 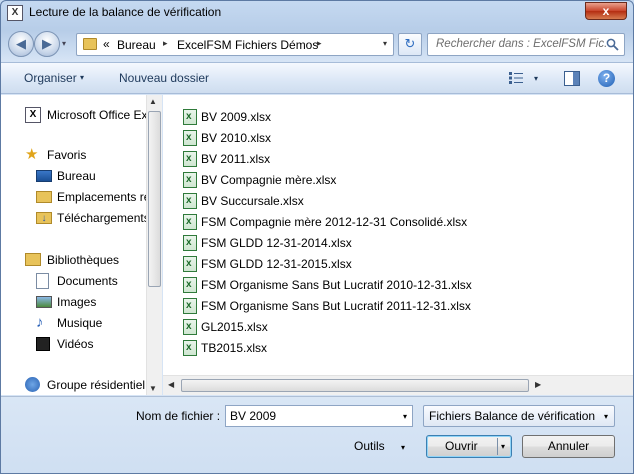 I want to click on refresh-icon: ↻, so click(x=410, y=43).